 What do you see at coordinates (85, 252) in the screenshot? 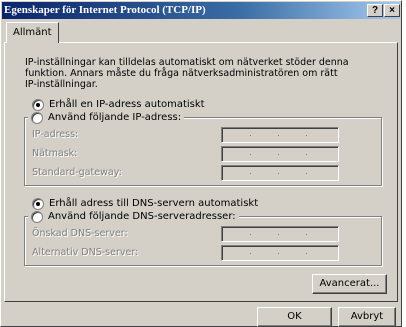
I see `alternate-dns-label: Alternativ DNS-server:` at bounding box center [85, 252].